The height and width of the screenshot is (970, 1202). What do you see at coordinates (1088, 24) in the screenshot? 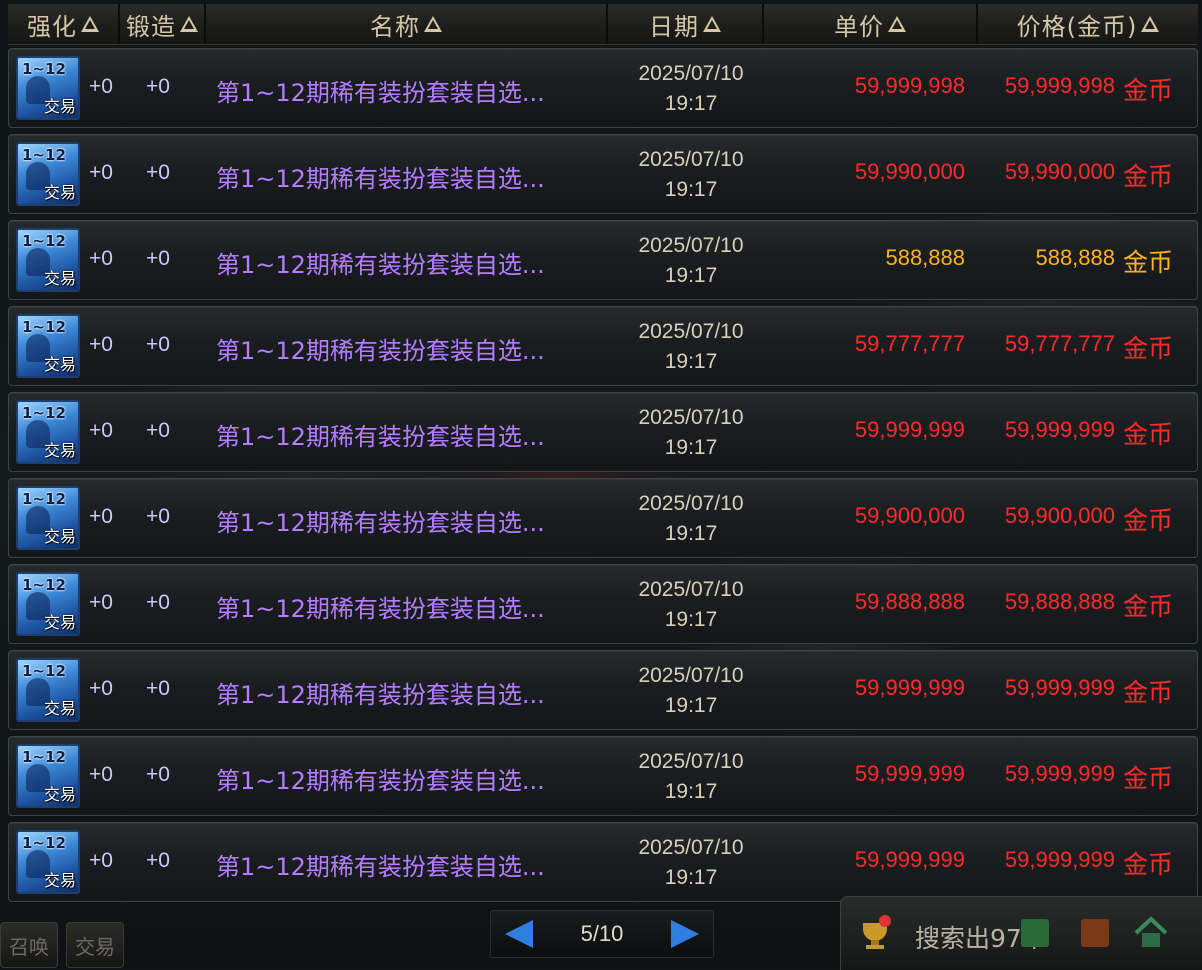
I see `header-price: 价格(金币)` at bounding box center [1088, 24].